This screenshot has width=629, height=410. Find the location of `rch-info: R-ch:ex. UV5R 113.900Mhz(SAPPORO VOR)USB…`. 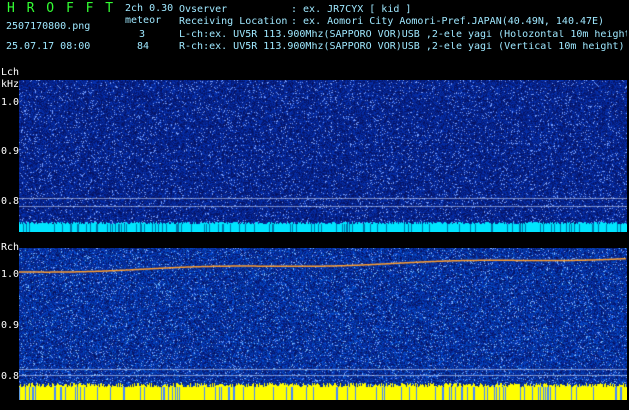

rch-info: R-ch:ex. UV5R 113.900Mhz(SAPPORO VOR)USB… is located at coordinates (402, 47).